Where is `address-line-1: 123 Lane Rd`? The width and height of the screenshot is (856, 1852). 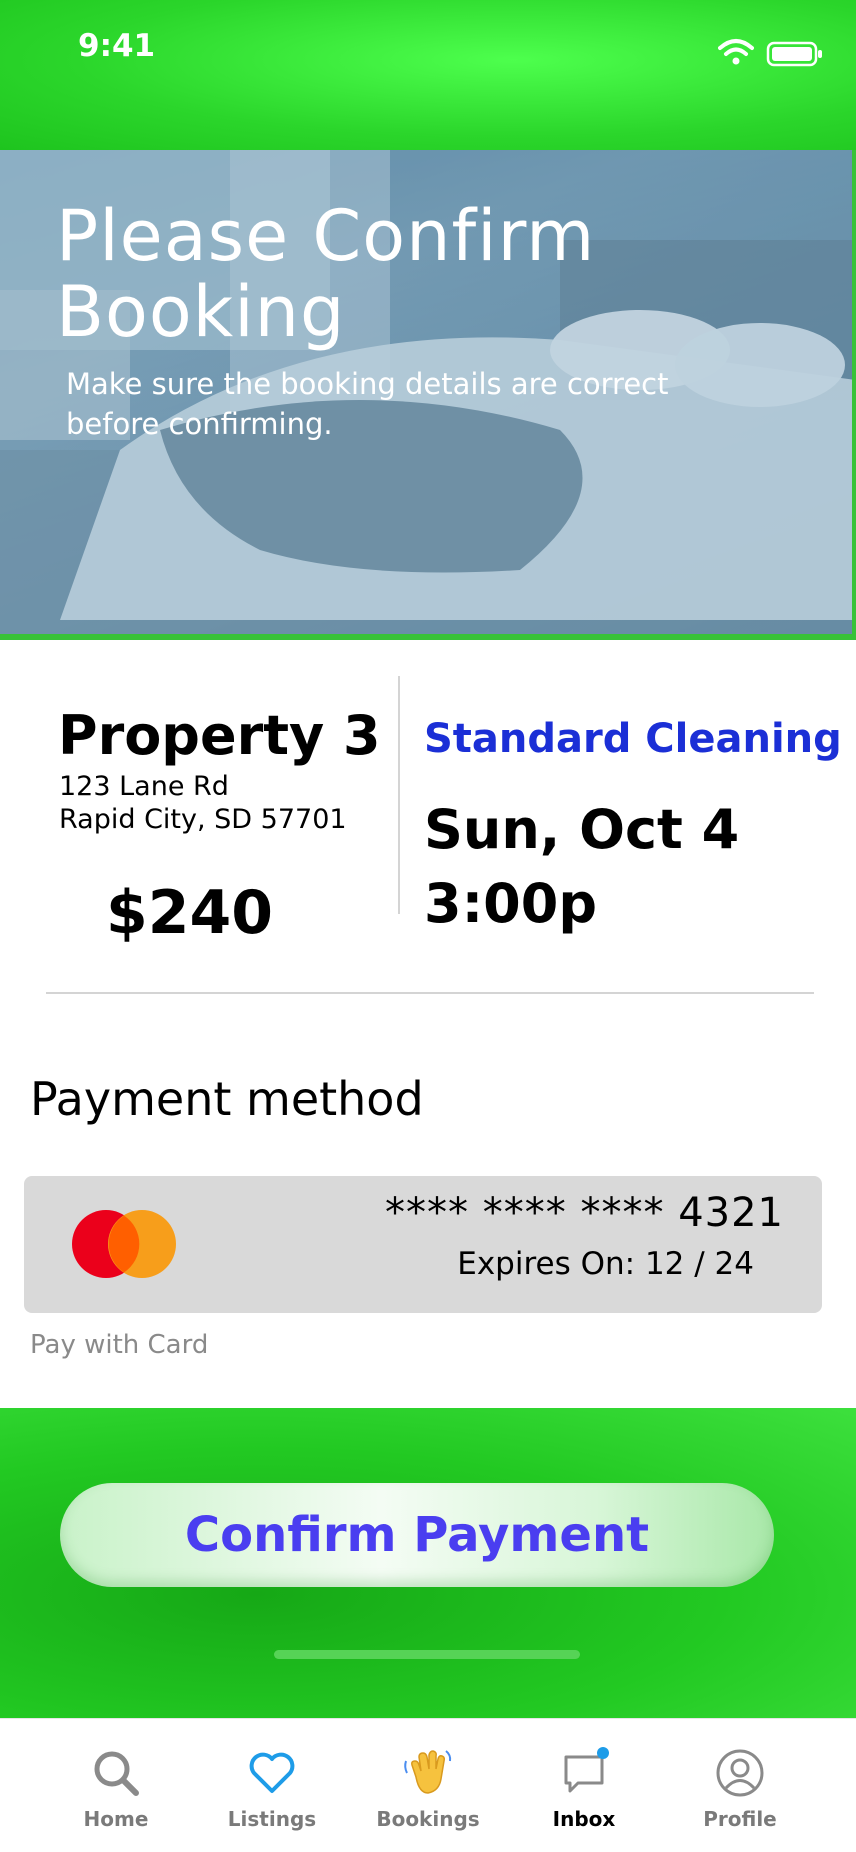 address-line-1: 123 Lane Rd is located at coordinates (144, 786).